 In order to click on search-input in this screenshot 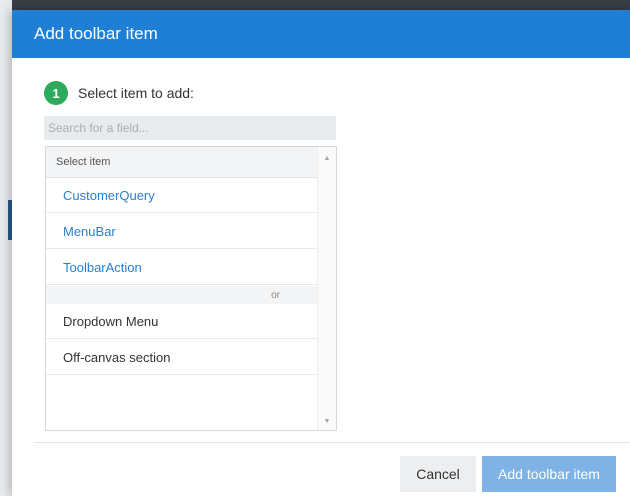, I will do `click(190, 128)`.